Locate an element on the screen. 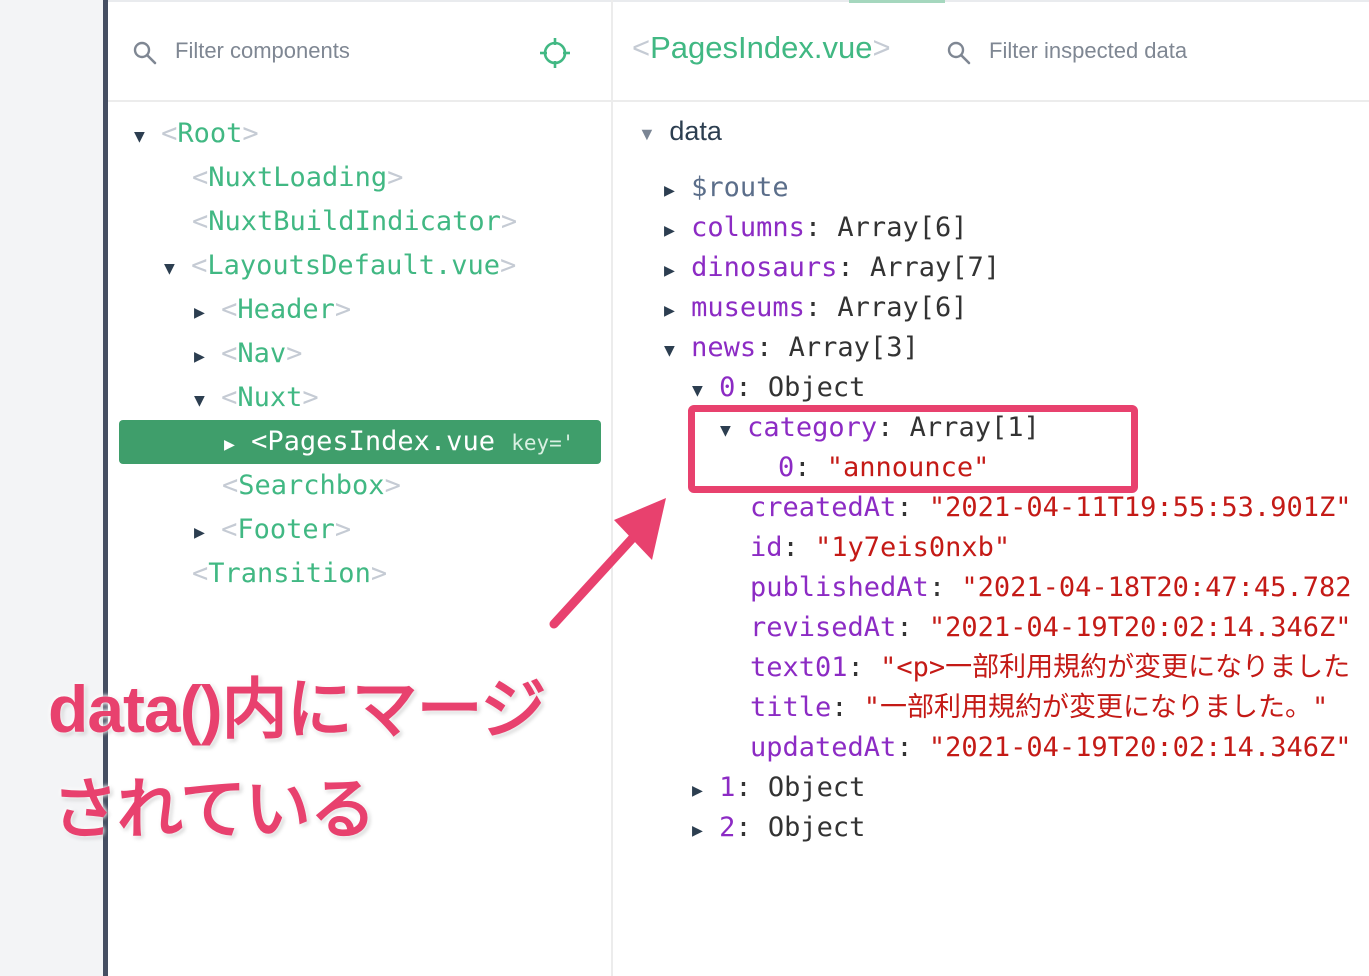 Image resolution: width=1369 pixels, height=976 pixels. tree-node-pagesindex: ▶ <PagesIndex.vue key=' is located at coordinates (411, 442).